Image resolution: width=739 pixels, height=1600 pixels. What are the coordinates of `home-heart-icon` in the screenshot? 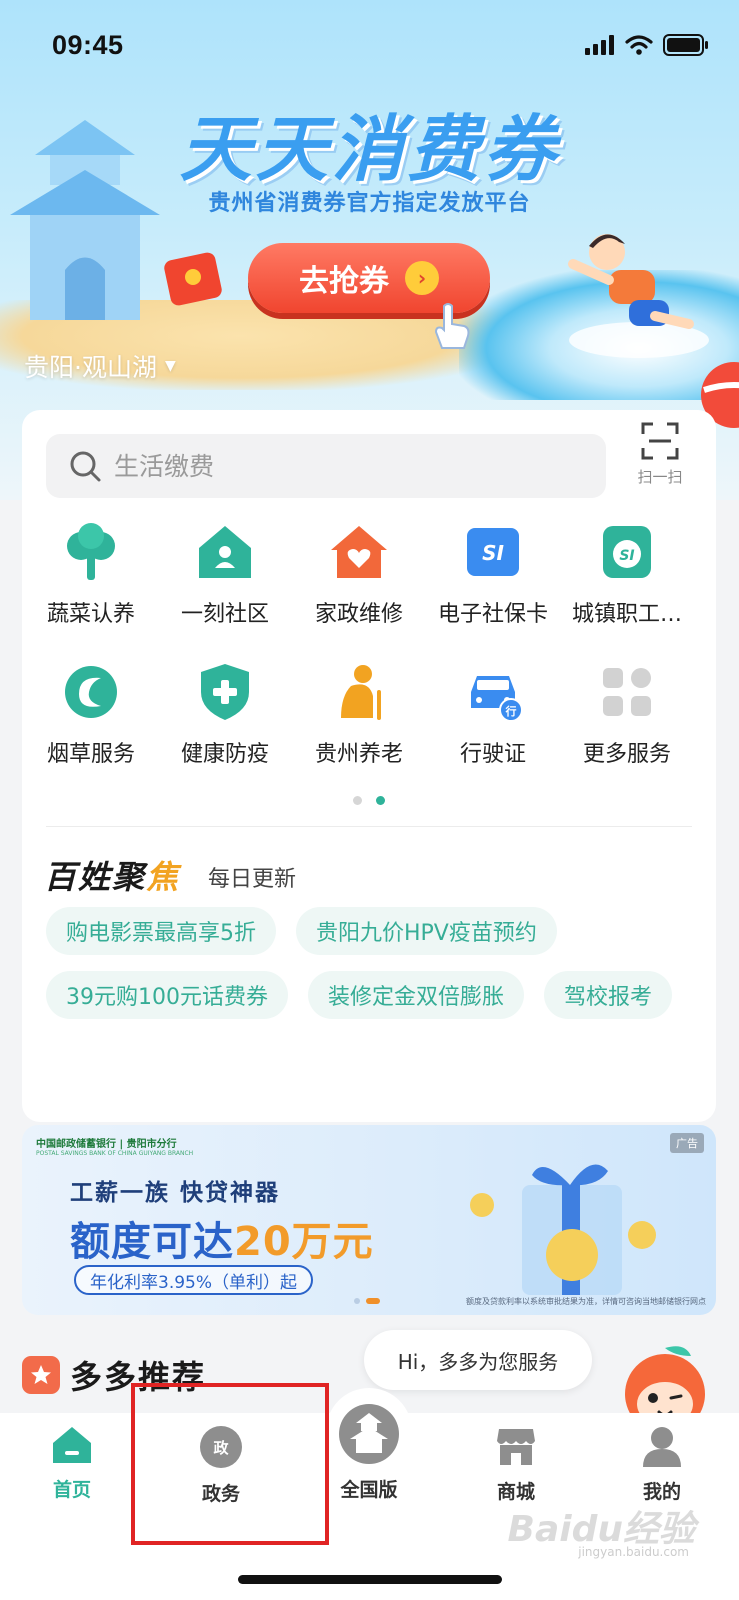 It's located at (359, 552).